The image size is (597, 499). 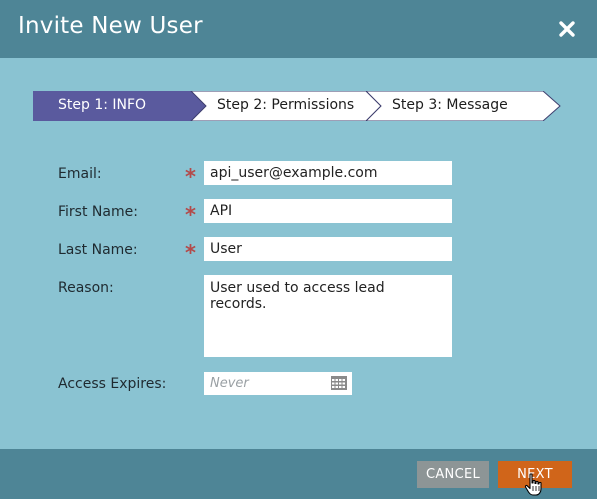 What do you see at coordinates (298, 29) in the screenshot?
I see `dialog-titlebar: Invite New User` at bounding box center [298, 29].